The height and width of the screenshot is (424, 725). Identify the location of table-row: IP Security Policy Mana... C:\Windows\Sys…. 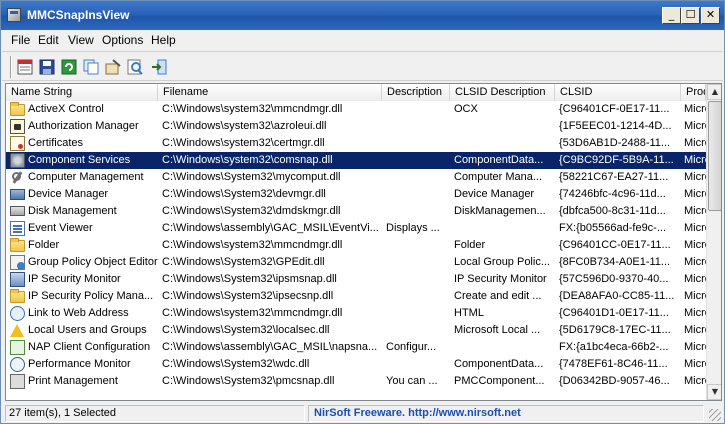
(356, 296).